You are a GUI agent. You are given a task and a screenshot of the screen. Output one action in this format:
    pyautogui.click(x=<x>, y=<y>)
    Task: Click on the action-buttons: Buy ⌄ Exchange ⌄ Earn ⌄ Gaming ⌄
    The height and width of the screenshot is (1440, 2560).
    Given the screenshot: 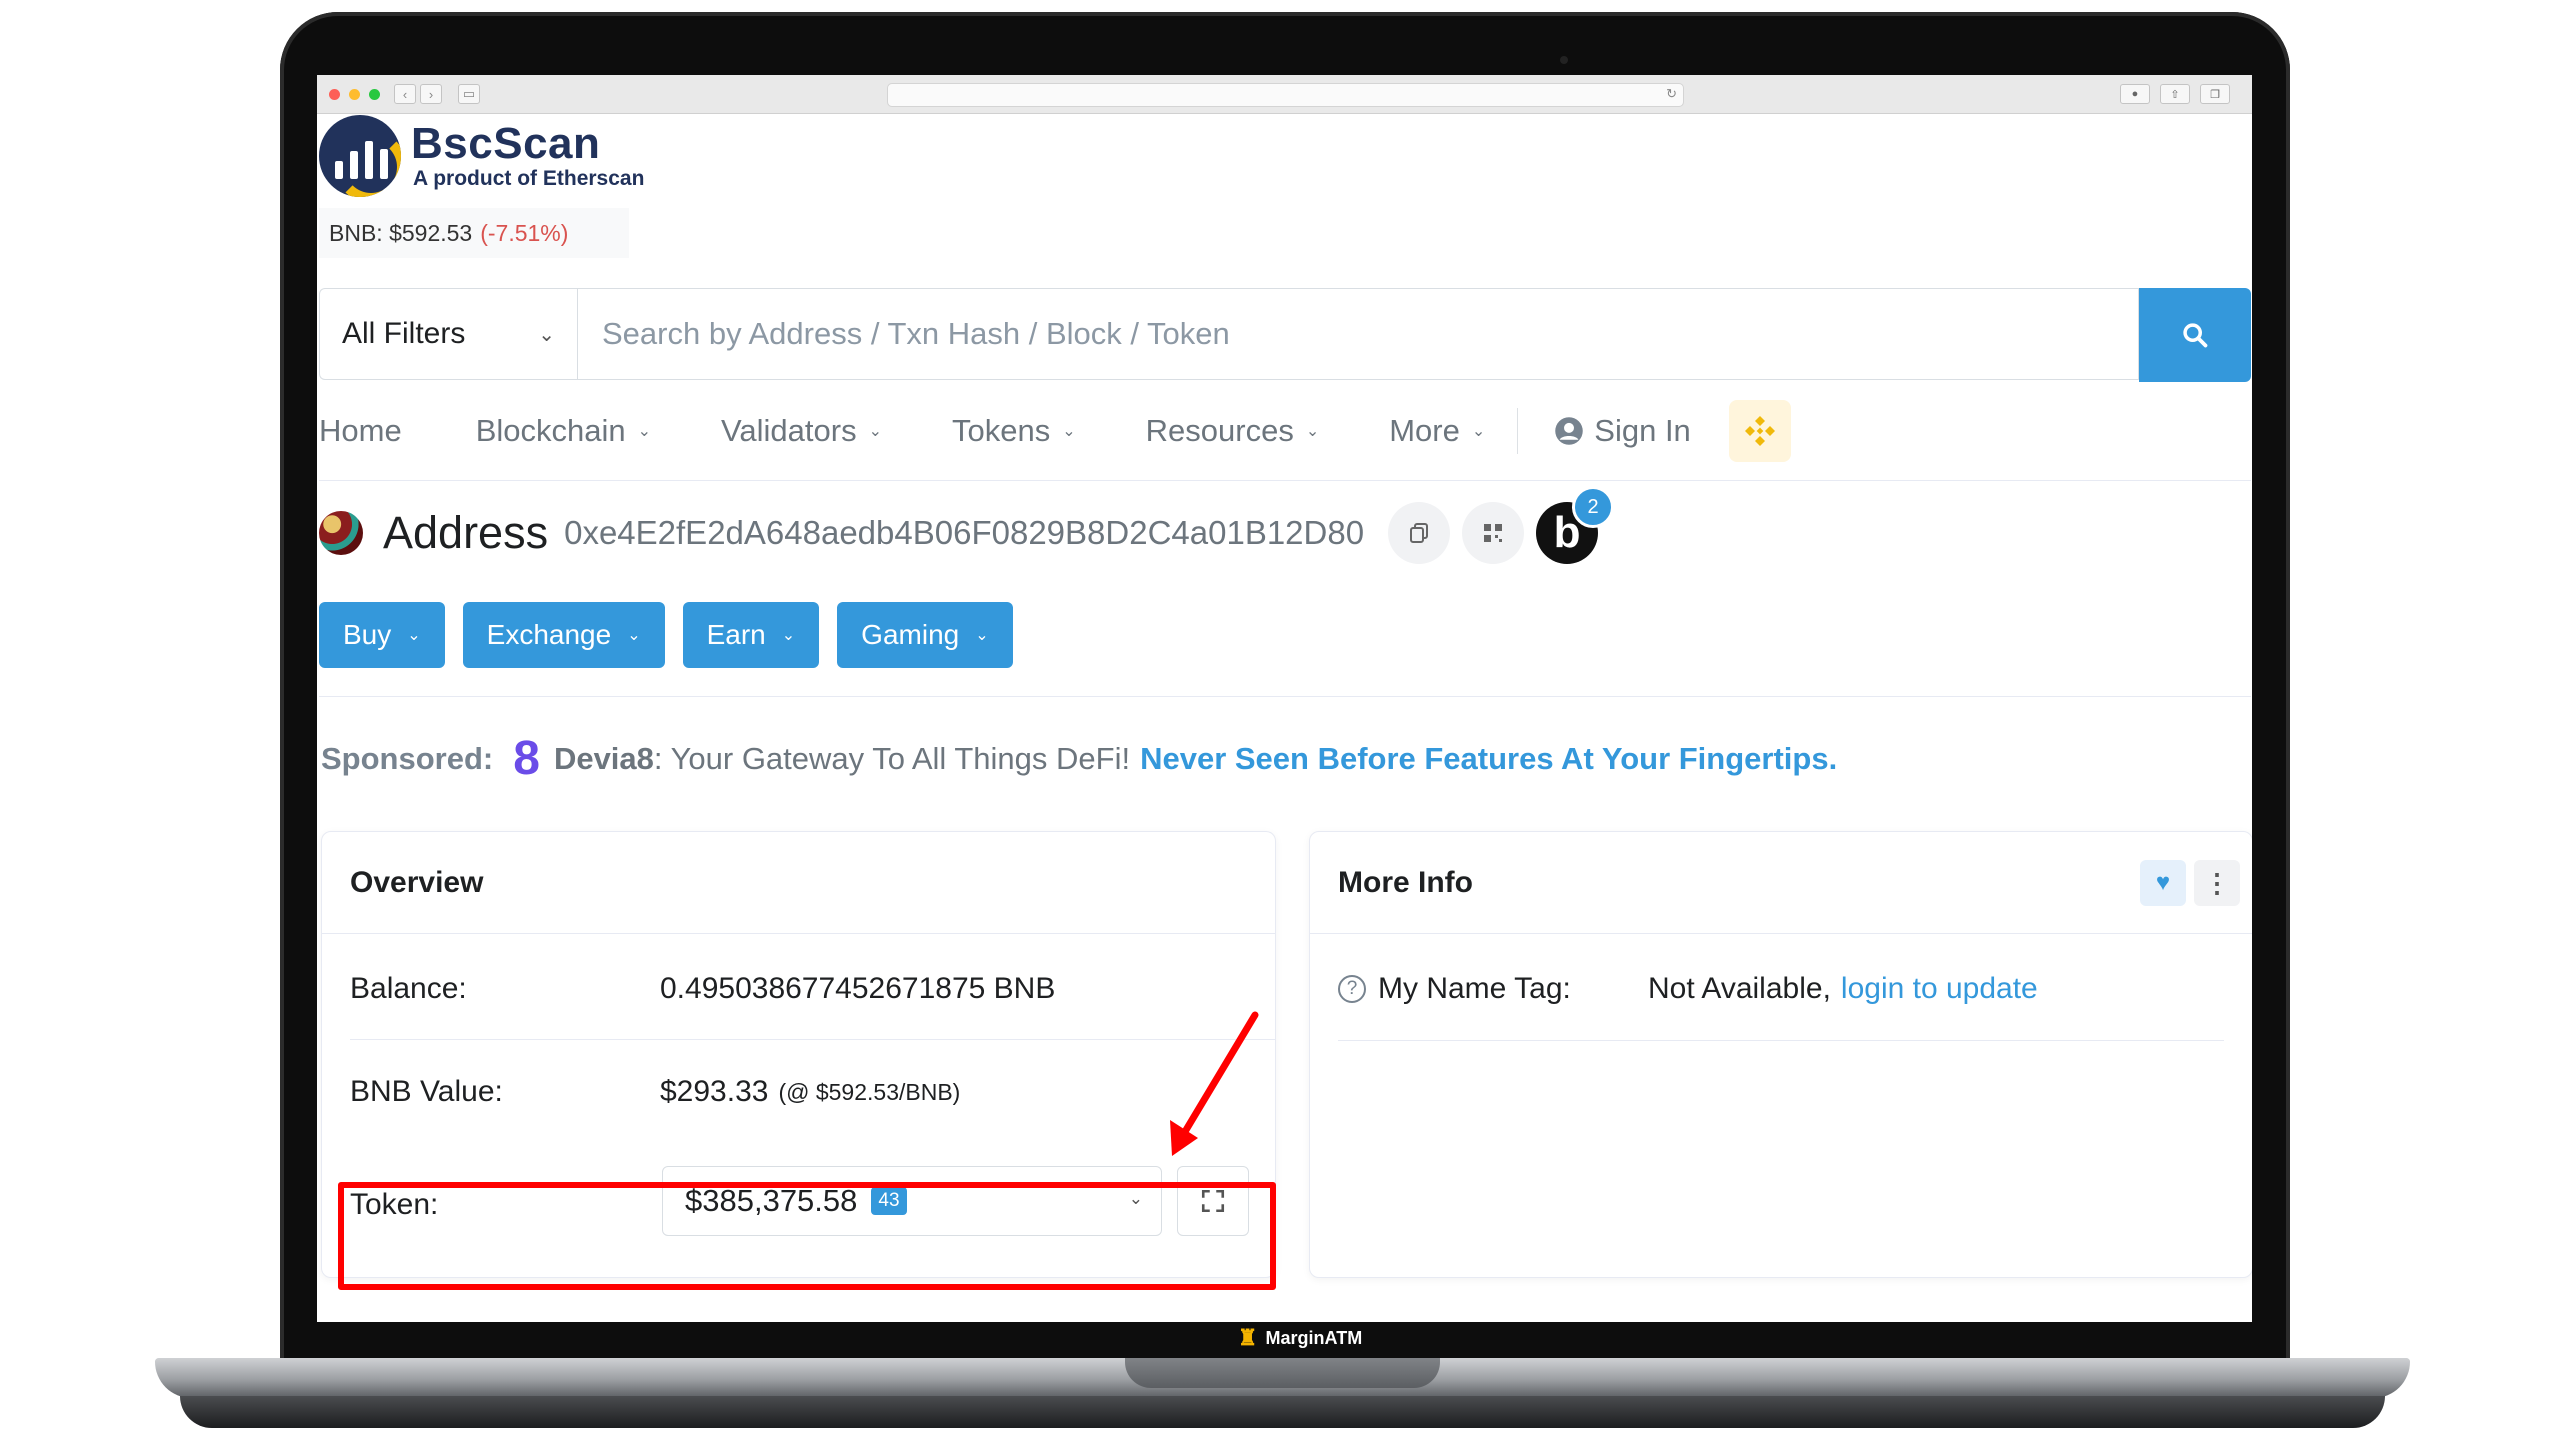 What is the action you would take?
    pyautogui.click(x=666, y=635)
    